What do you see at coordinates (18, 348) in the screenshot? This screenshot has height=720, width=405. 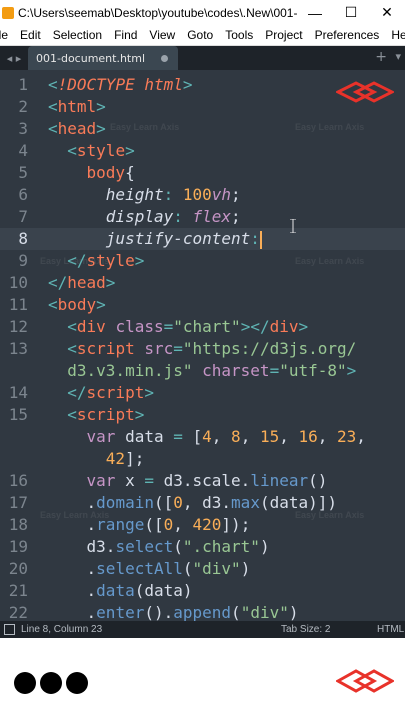 I see `line-number: 13` at bounding box center [18, 348].